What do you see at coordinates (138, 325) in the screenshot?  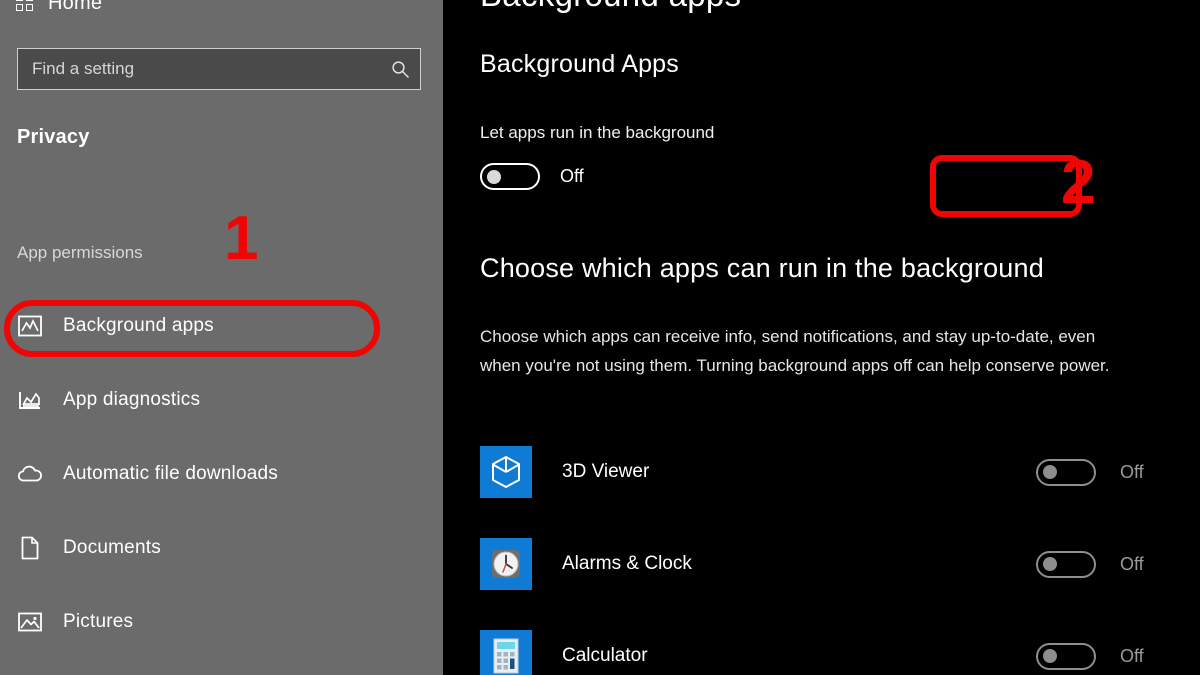 I see `sidebar-item-label: Background apps` at bounding box center [138, 325].